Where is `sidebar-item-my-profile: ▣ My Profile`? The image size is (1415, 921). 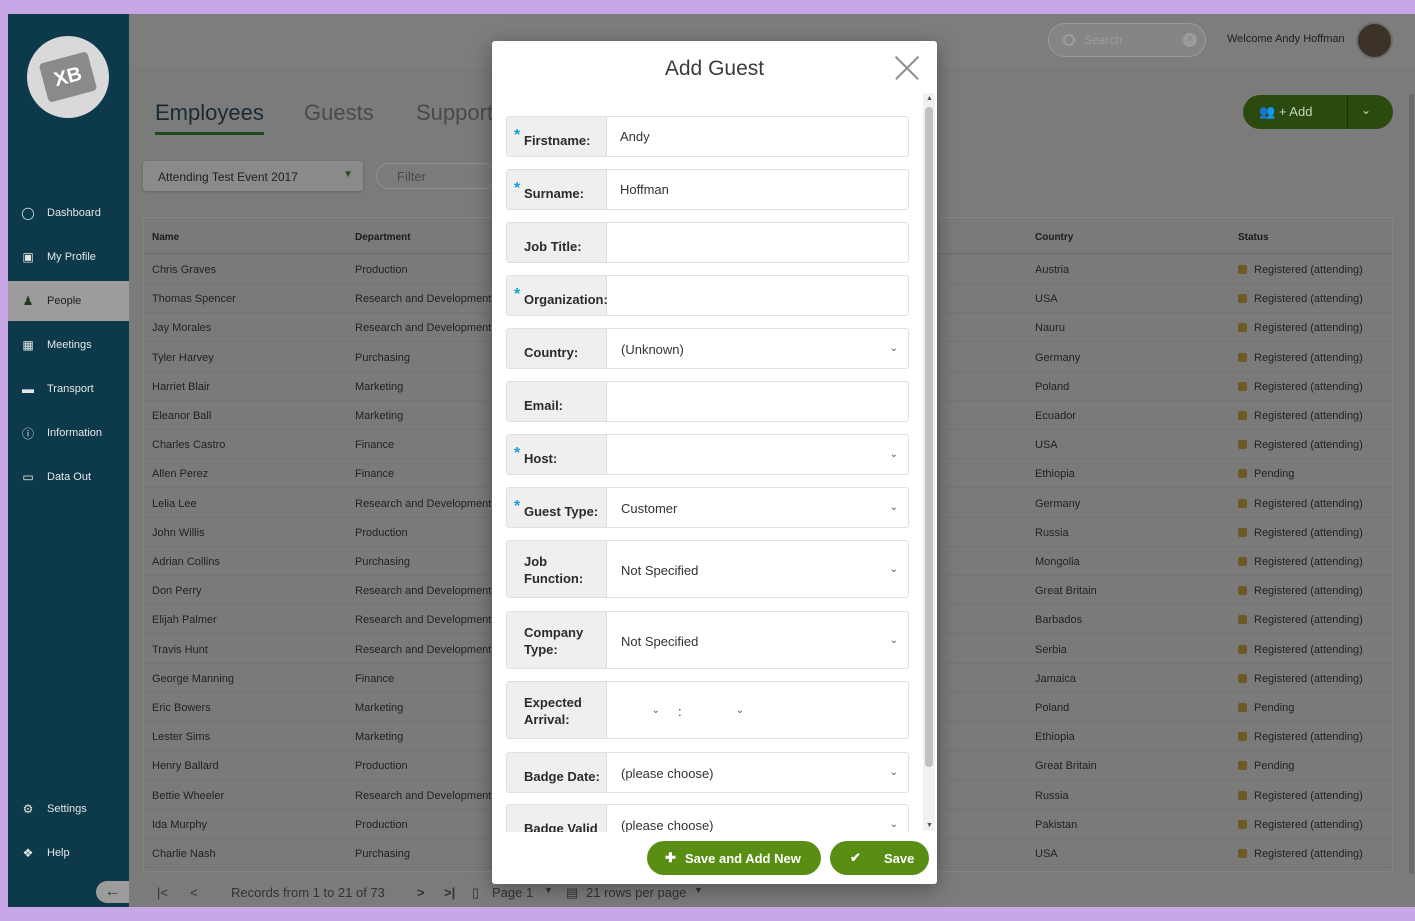
sidebar-item-my-profile: ▣ My Profile is located at coordinates (68, 257).